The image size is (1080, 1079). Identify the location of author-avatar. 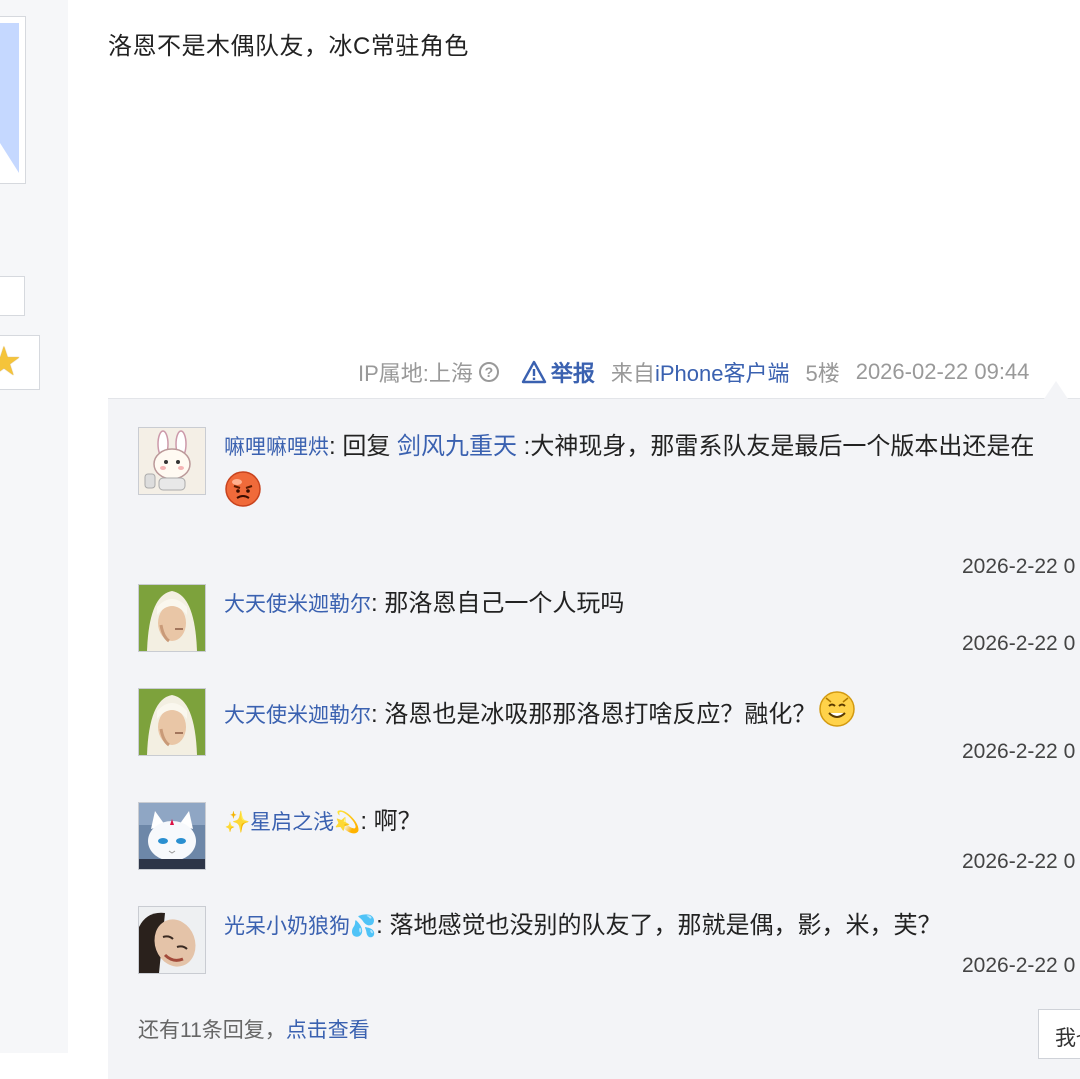
(13, 100).